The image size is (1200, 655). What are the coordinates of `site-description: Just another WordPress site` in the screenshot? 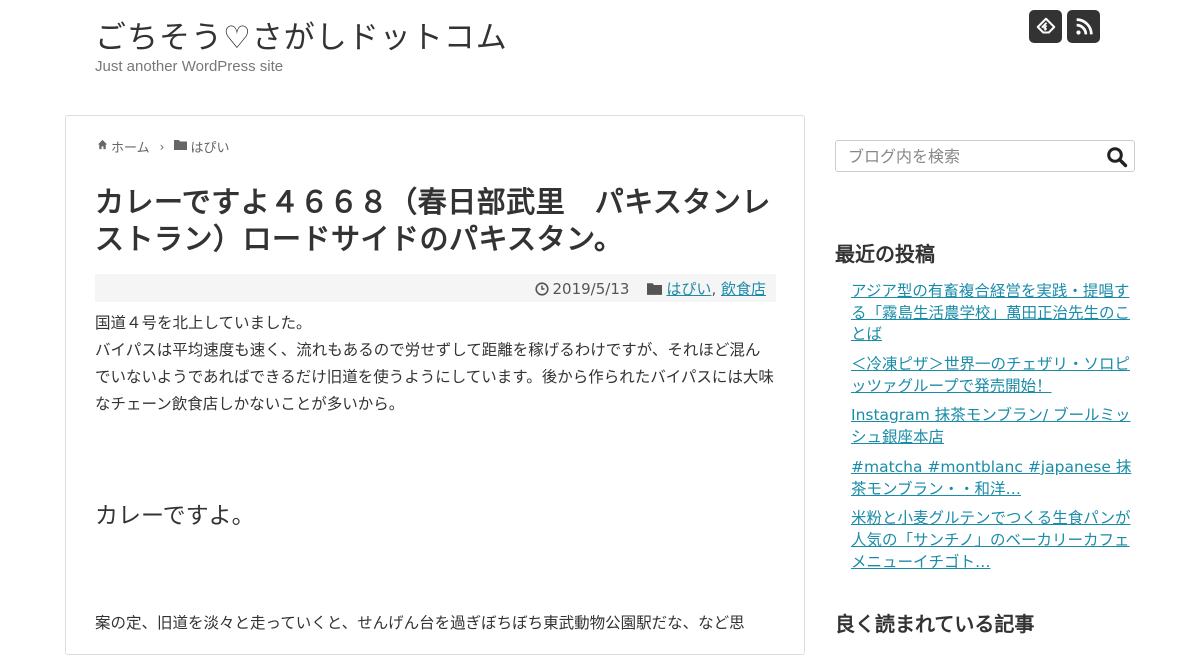 It's located at (189, 66).